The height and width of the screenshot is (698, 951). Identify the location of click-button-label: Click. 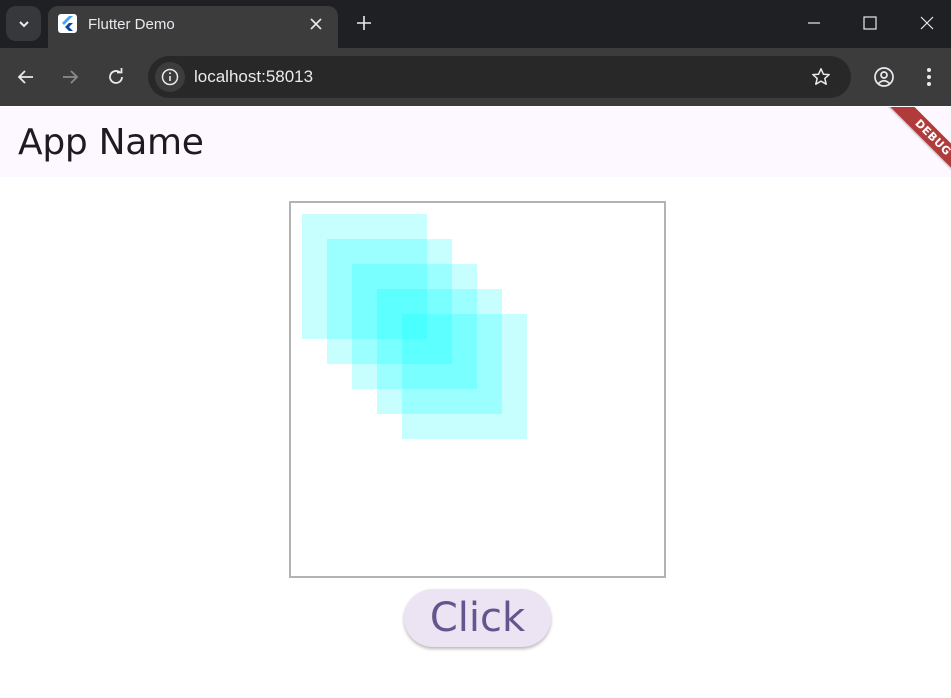
(477, 618).